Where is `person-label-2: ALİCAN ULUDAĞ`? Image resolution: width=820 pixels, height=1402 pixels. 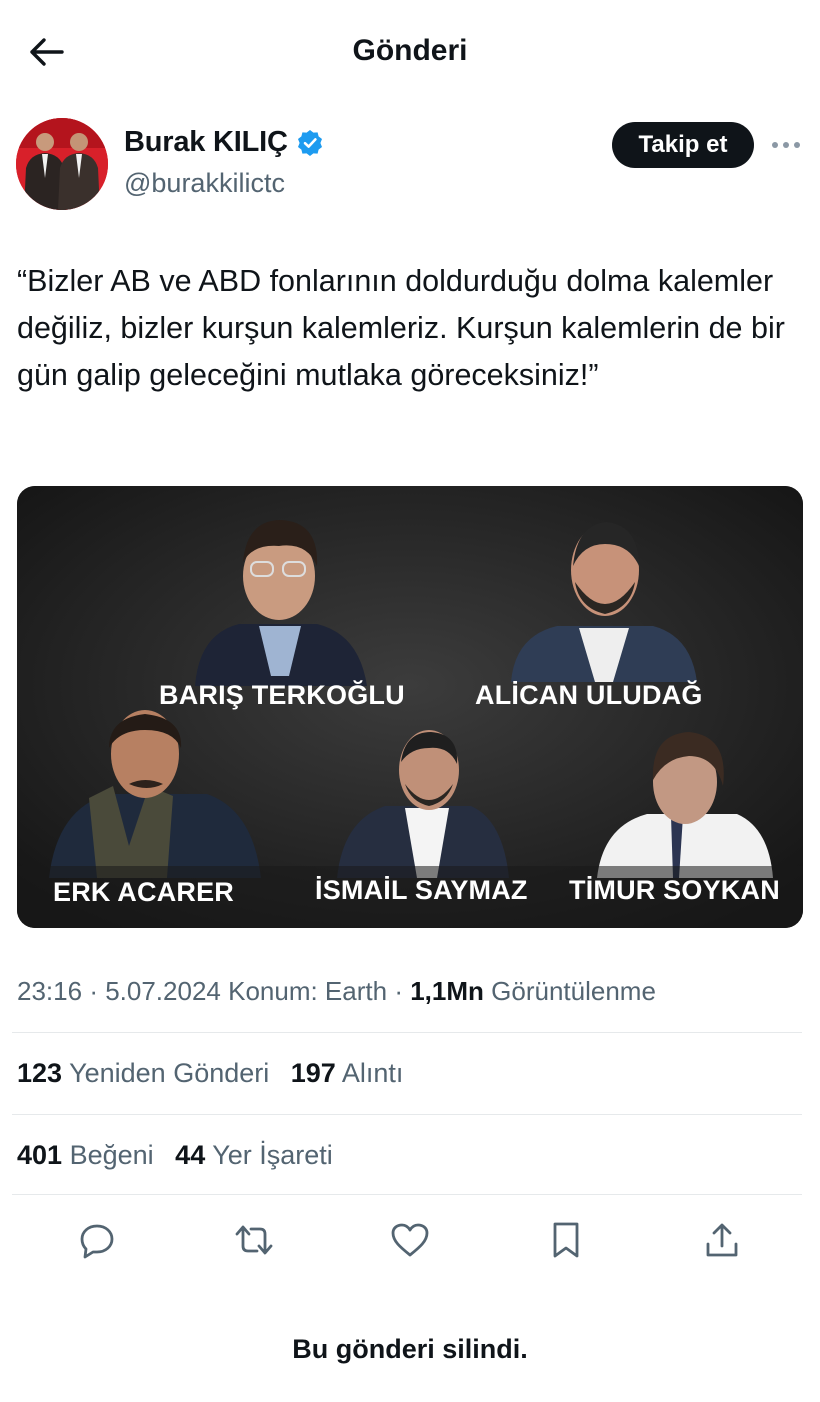
person-label-2: ALİCAN ULUDAĞ is located at coordinates (589, 695).